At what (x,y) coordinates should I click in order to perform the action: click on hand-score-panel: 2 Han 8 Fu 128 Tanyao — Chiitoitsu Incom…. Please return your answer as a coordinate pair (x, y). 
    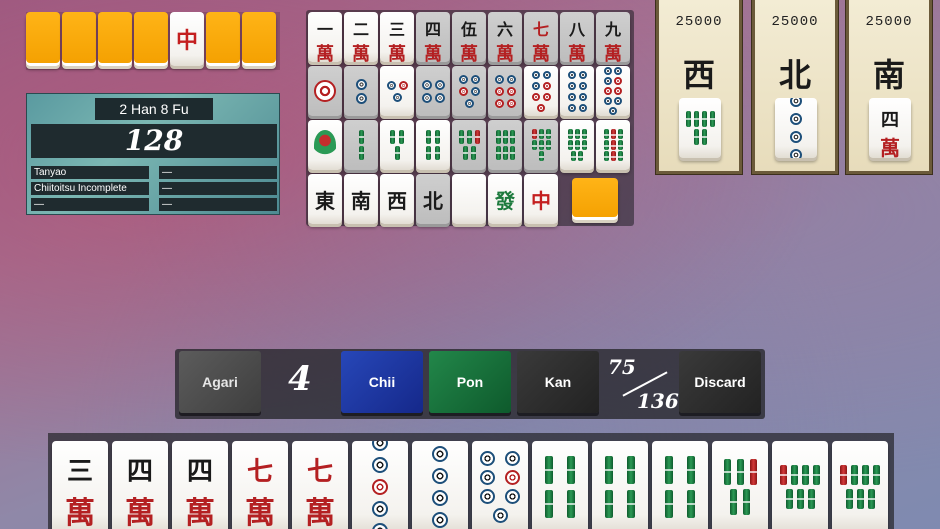
    Looking at the image, I should click on (153, 154).